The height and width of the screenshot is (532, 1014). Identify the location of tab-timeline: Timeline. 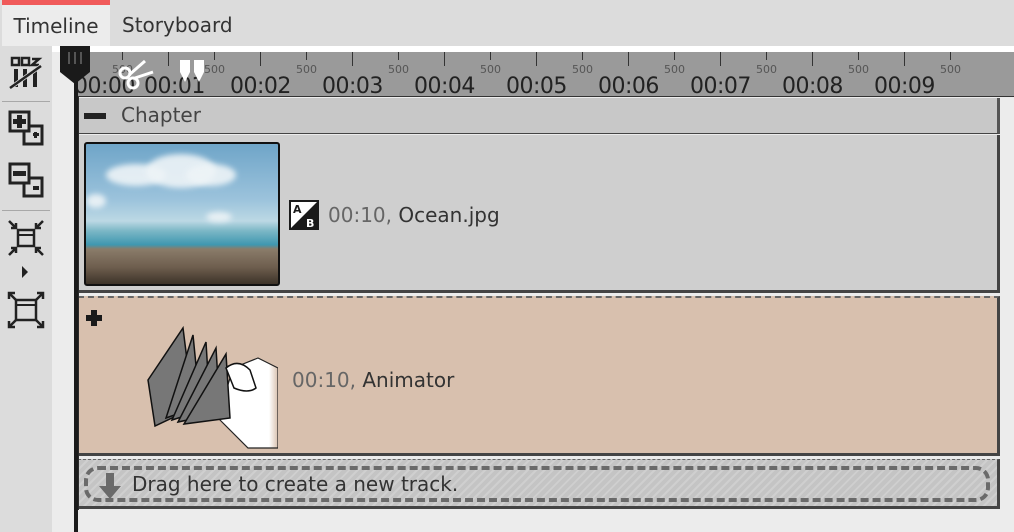
(56, 23).